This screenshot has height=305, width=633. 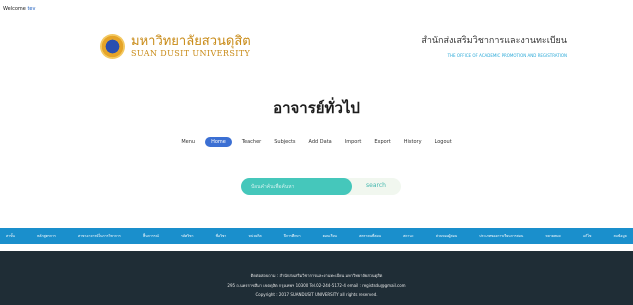 What do you see at coordinates (501, 236) in the screenshot?
I see `category-item: ประเภทของการเรียนการสอน` at bounding box center [501, 236].